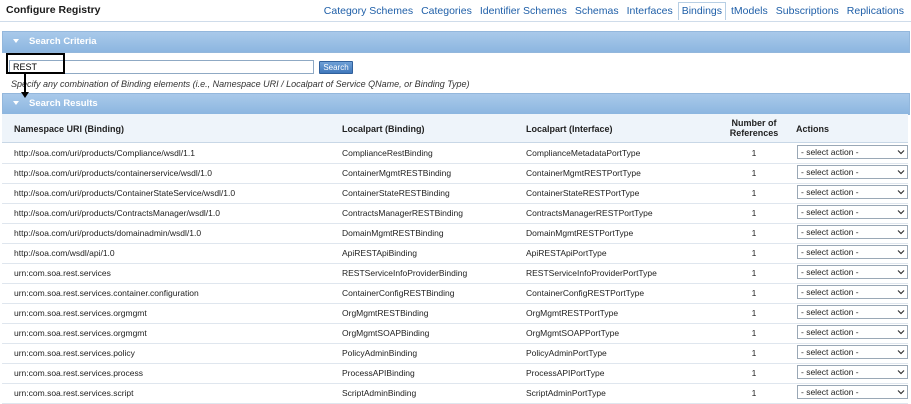 Image resolution: width=911 pixels, height=404 pixels. Describe the element at coordinates (78, 373) in the screenshot. I see `namespace-cell: urn:com.soa.rest.services.process` at that location.